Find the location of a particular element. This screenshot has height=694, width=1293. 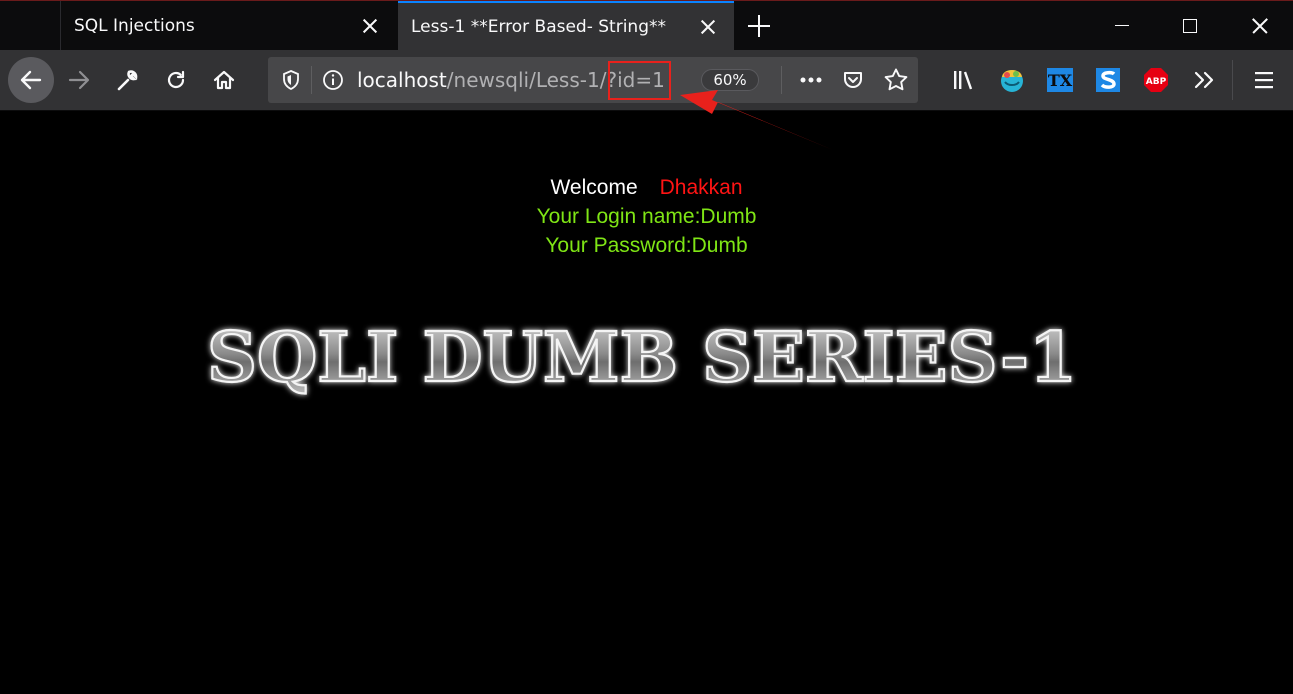

tracking-protection-shield-icon is located at coordinates (291, 80).